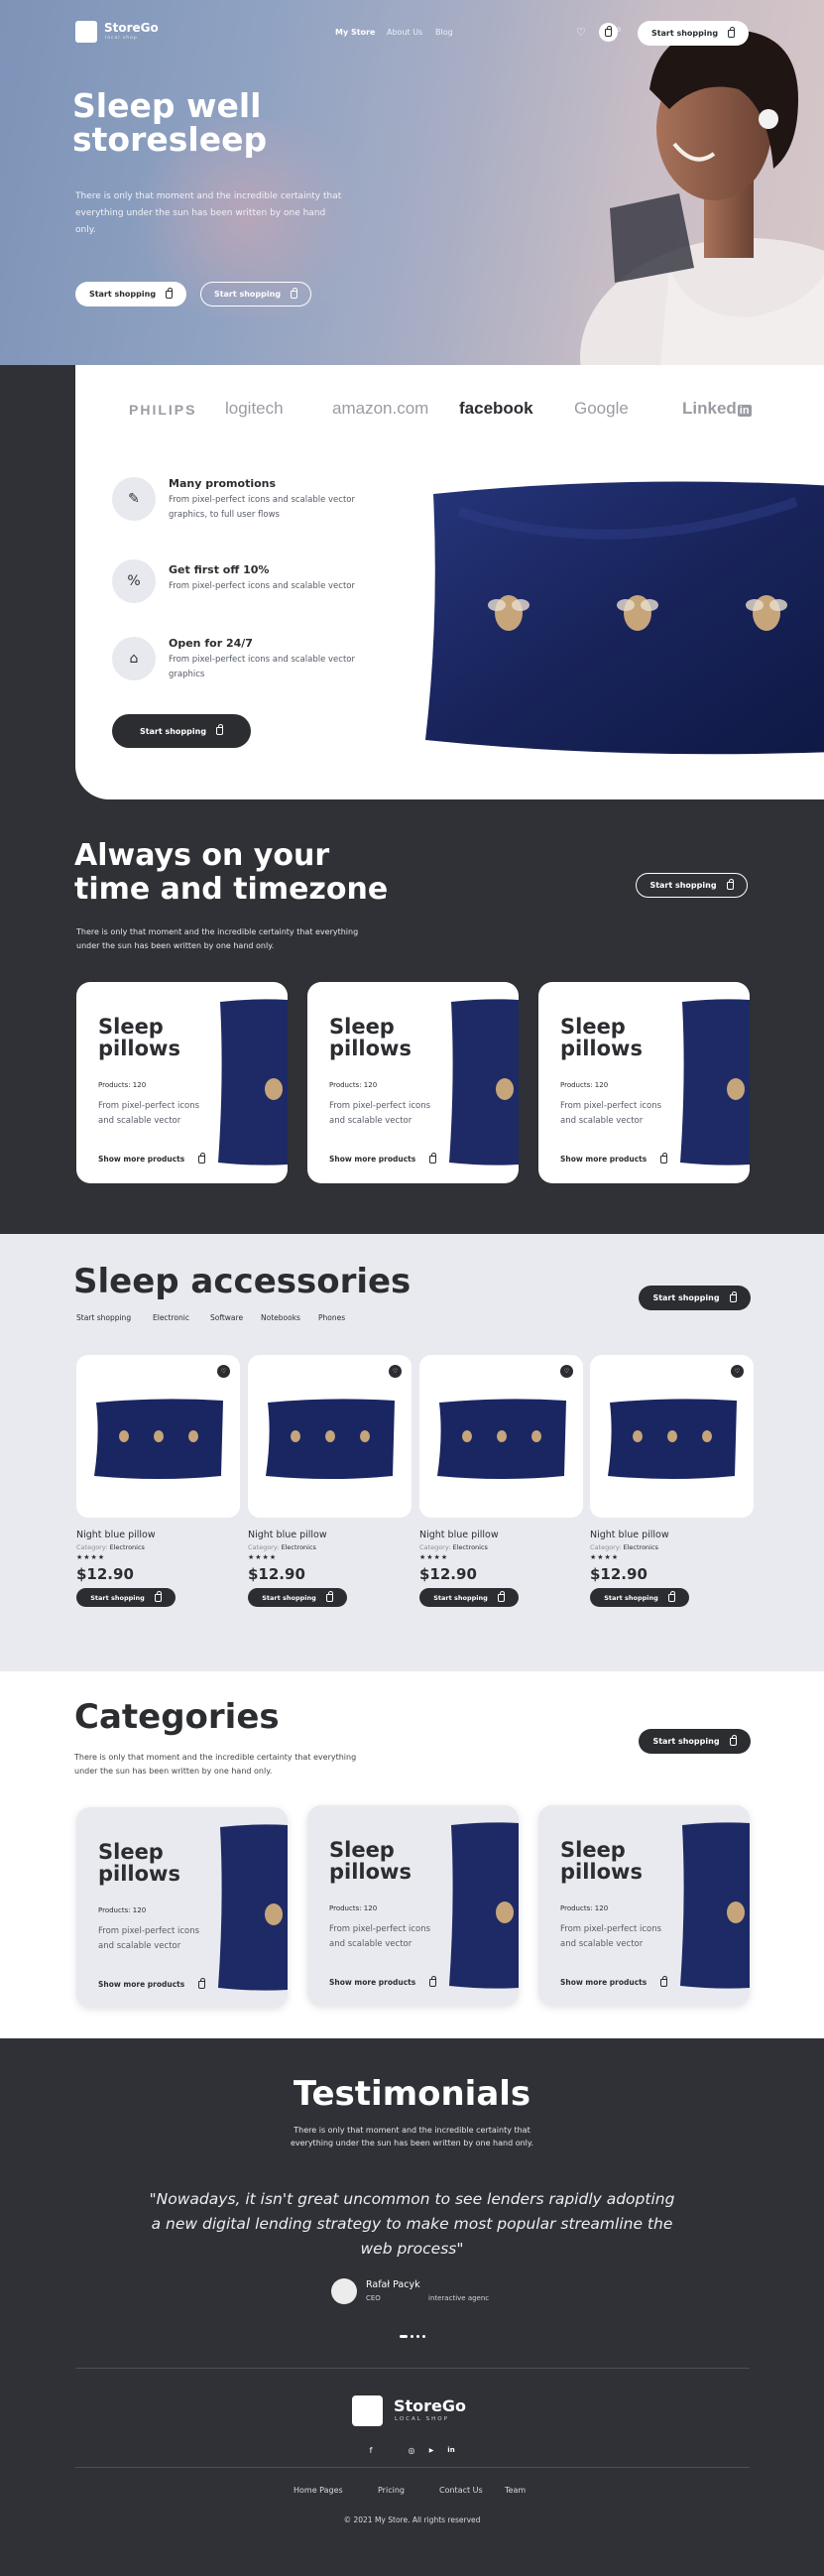  Describe the element at coordinates (515, 2490) in the screenshot. I see `footer-link-team: Team` at that location.